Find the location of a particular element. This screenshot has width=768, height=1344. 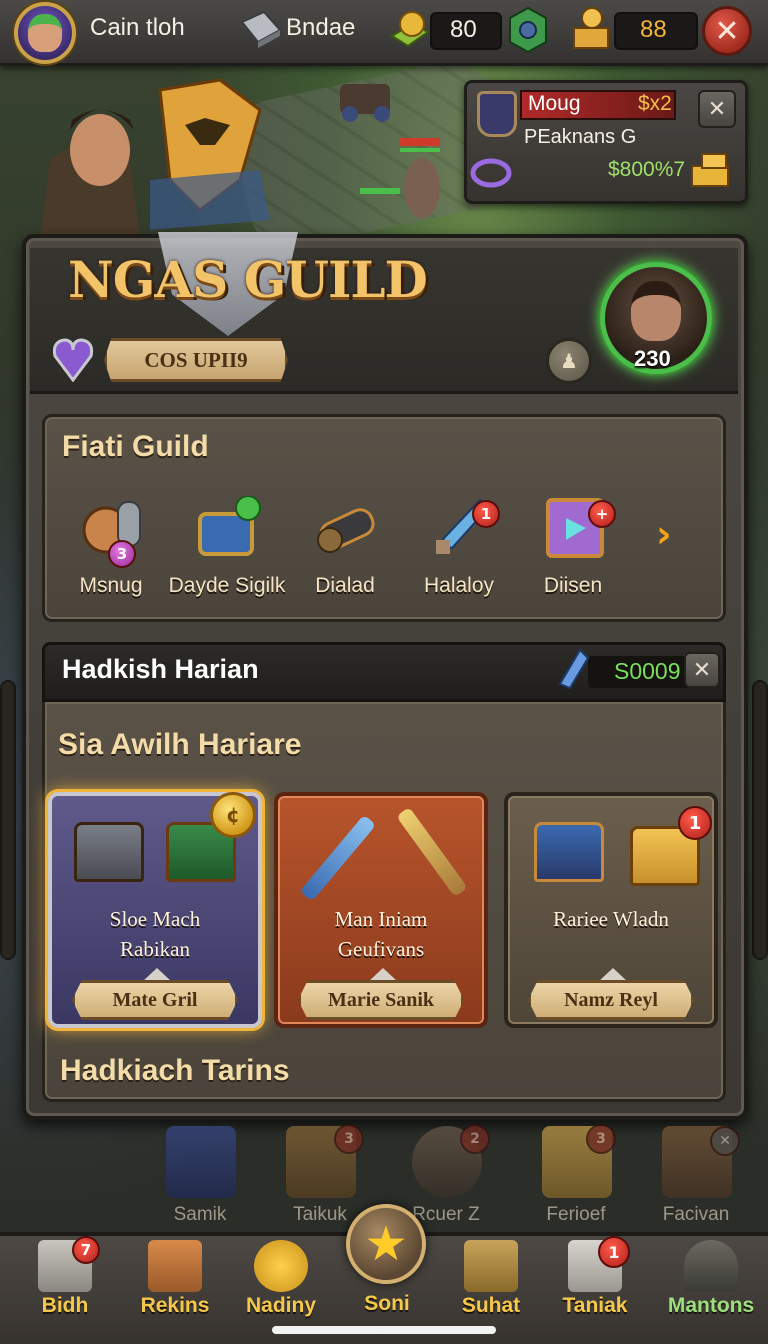

star-icon: ★ is located at coordinates (386, 1244).